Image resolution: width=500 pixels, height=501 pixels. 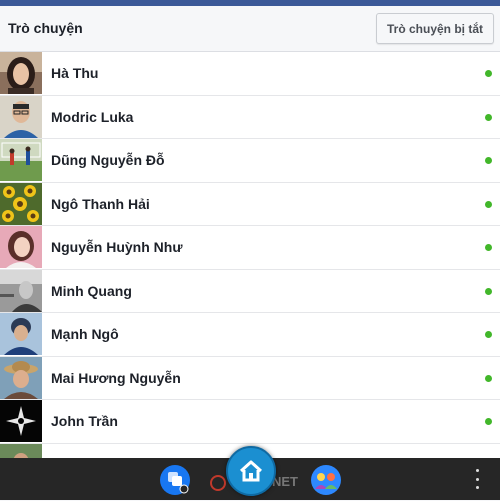 What do you see at coordinates (117, 247) in the screenshot?
I see `contact-name: Nguyễn Huỳnh Như` at bounding box center [117, 247].